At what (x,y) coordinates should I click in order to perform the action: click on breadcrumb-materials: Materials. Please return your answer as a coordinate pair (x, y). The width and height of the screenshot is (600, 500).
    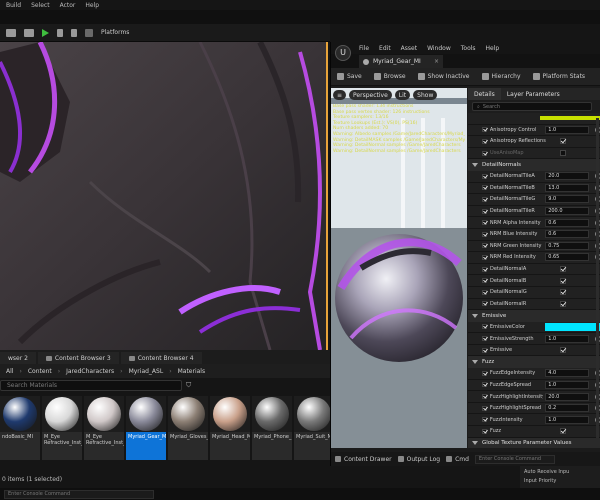
    Looking at the image, I should click on (192, 371).